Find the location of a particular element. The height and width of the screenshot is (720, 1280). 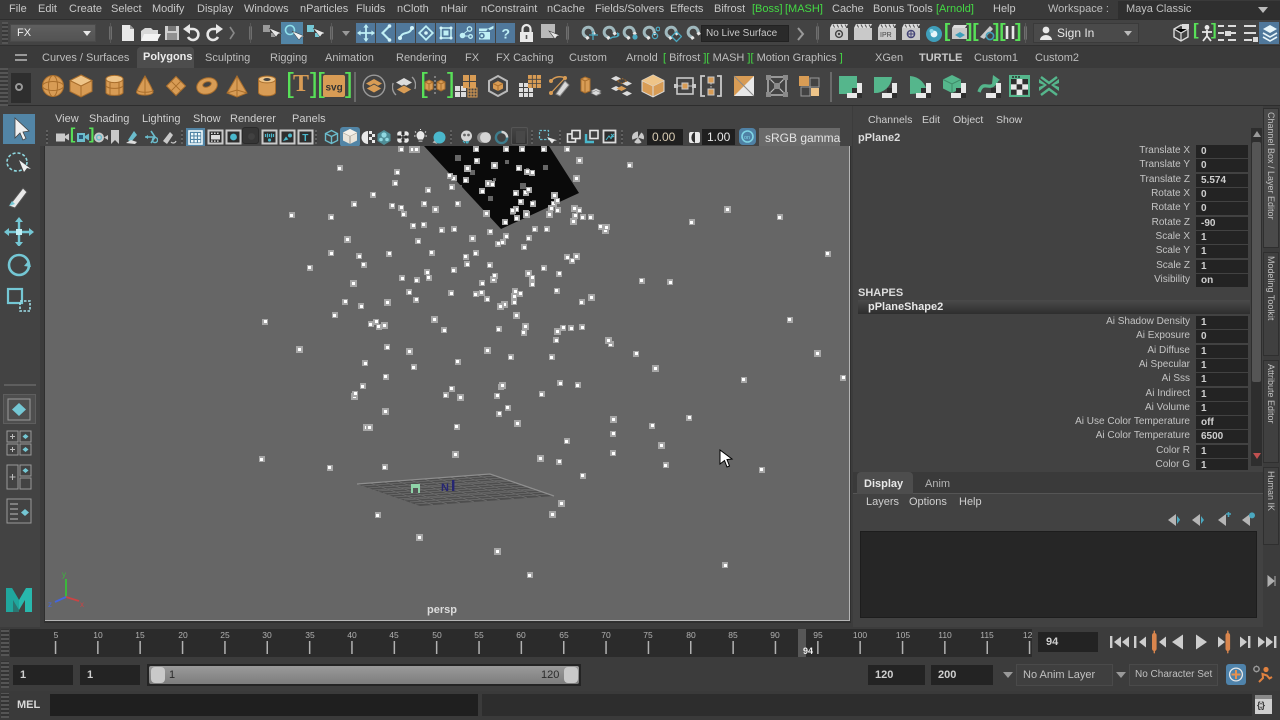

svg-text: 115 is located at coordinates (987, 635).